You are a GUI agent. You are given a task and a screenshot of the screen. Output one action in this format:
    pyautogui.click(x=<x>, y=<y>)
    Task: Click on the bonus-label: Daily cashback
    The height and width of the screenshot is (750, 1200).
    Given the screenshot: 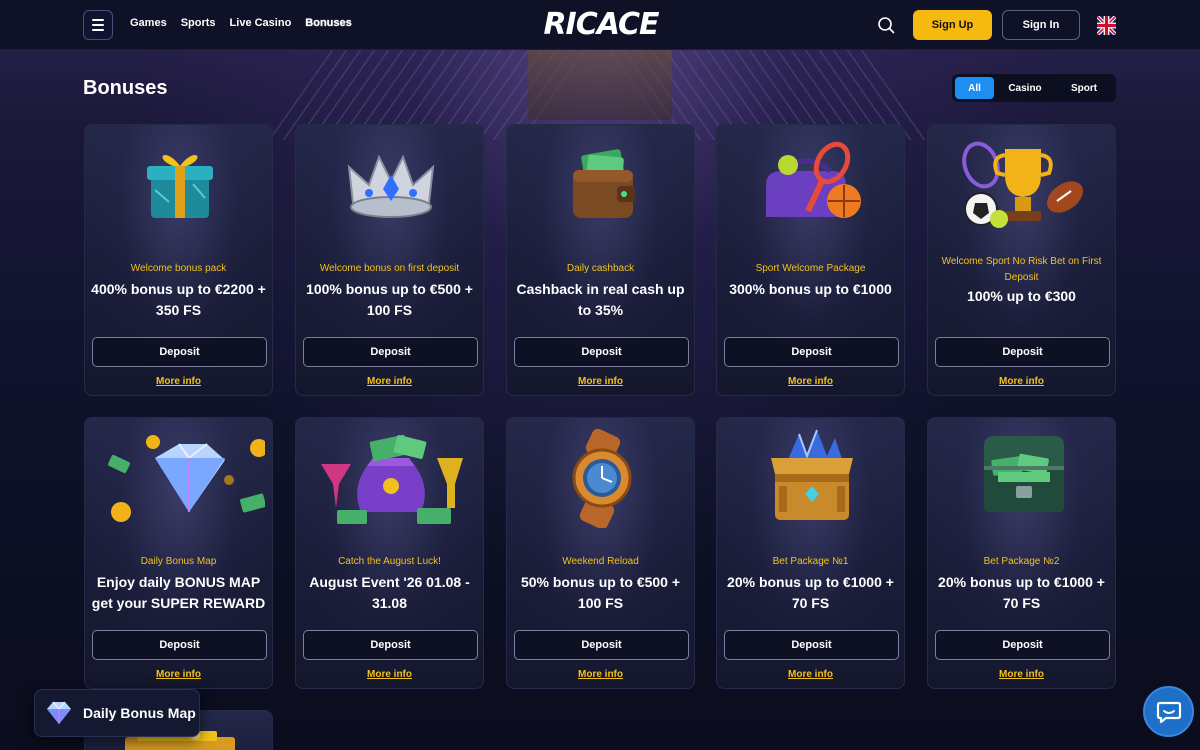 What is the action you would take?
    pyautogui.click(x=600, y=268)
    